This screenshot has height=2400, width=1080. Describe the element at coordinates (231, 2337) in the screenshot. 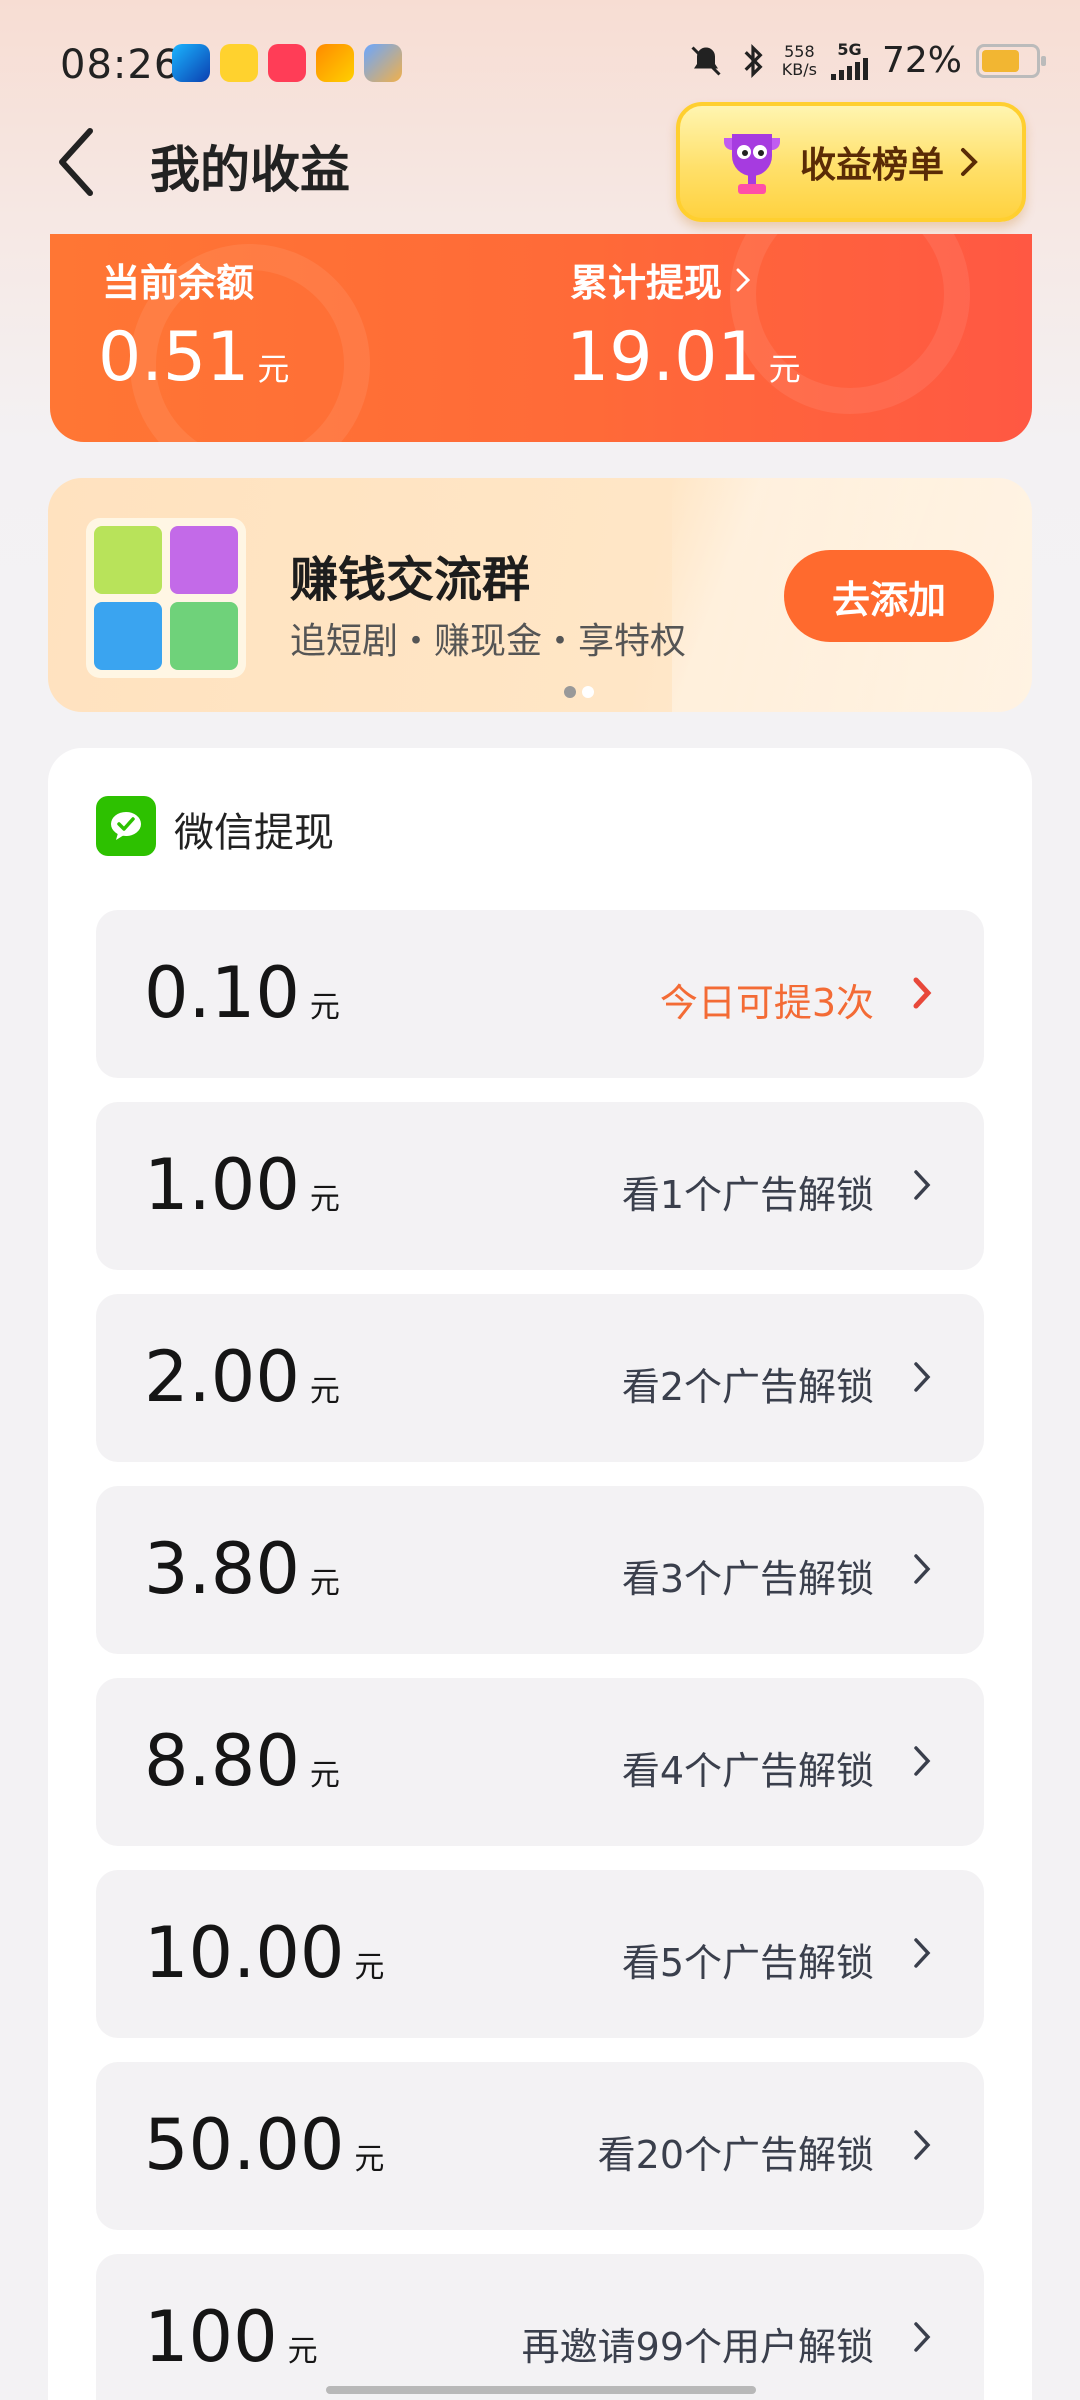

I see `withdraw-amount: 100 元` at that location.